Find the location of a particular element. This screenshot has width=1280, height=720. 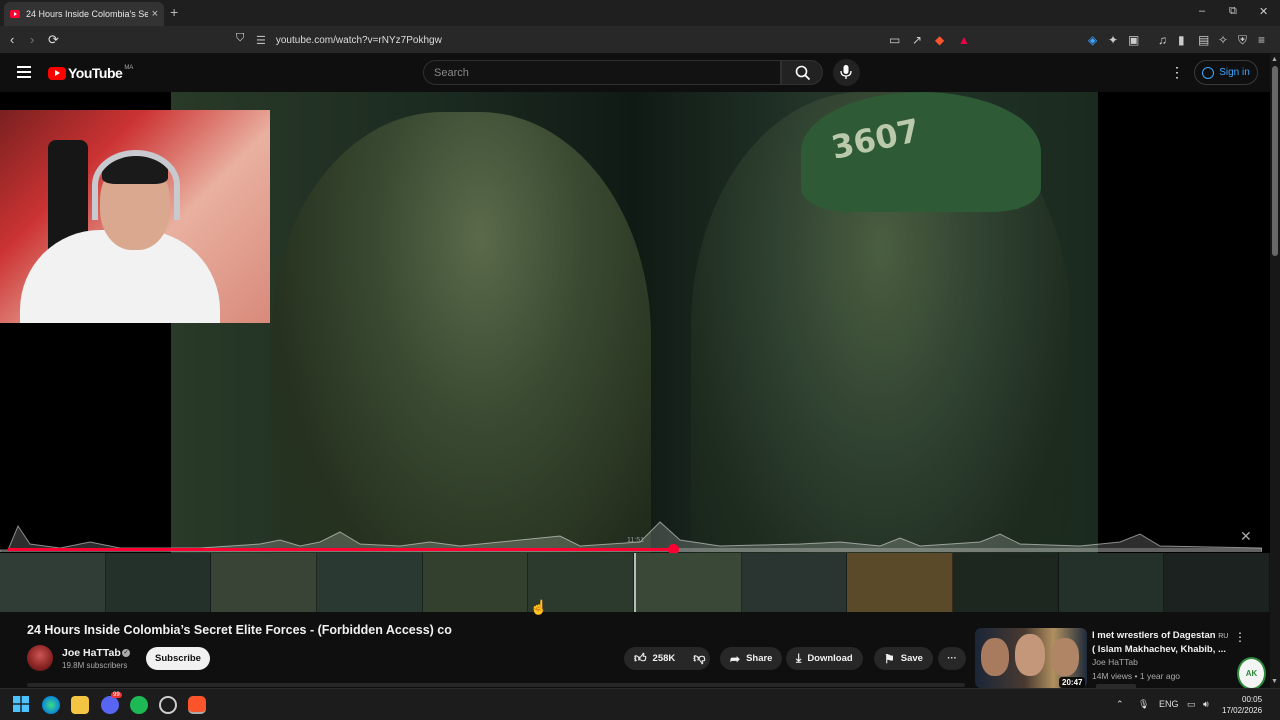

youtube-wordmark: YouTube is located at coordinates (95, 73).